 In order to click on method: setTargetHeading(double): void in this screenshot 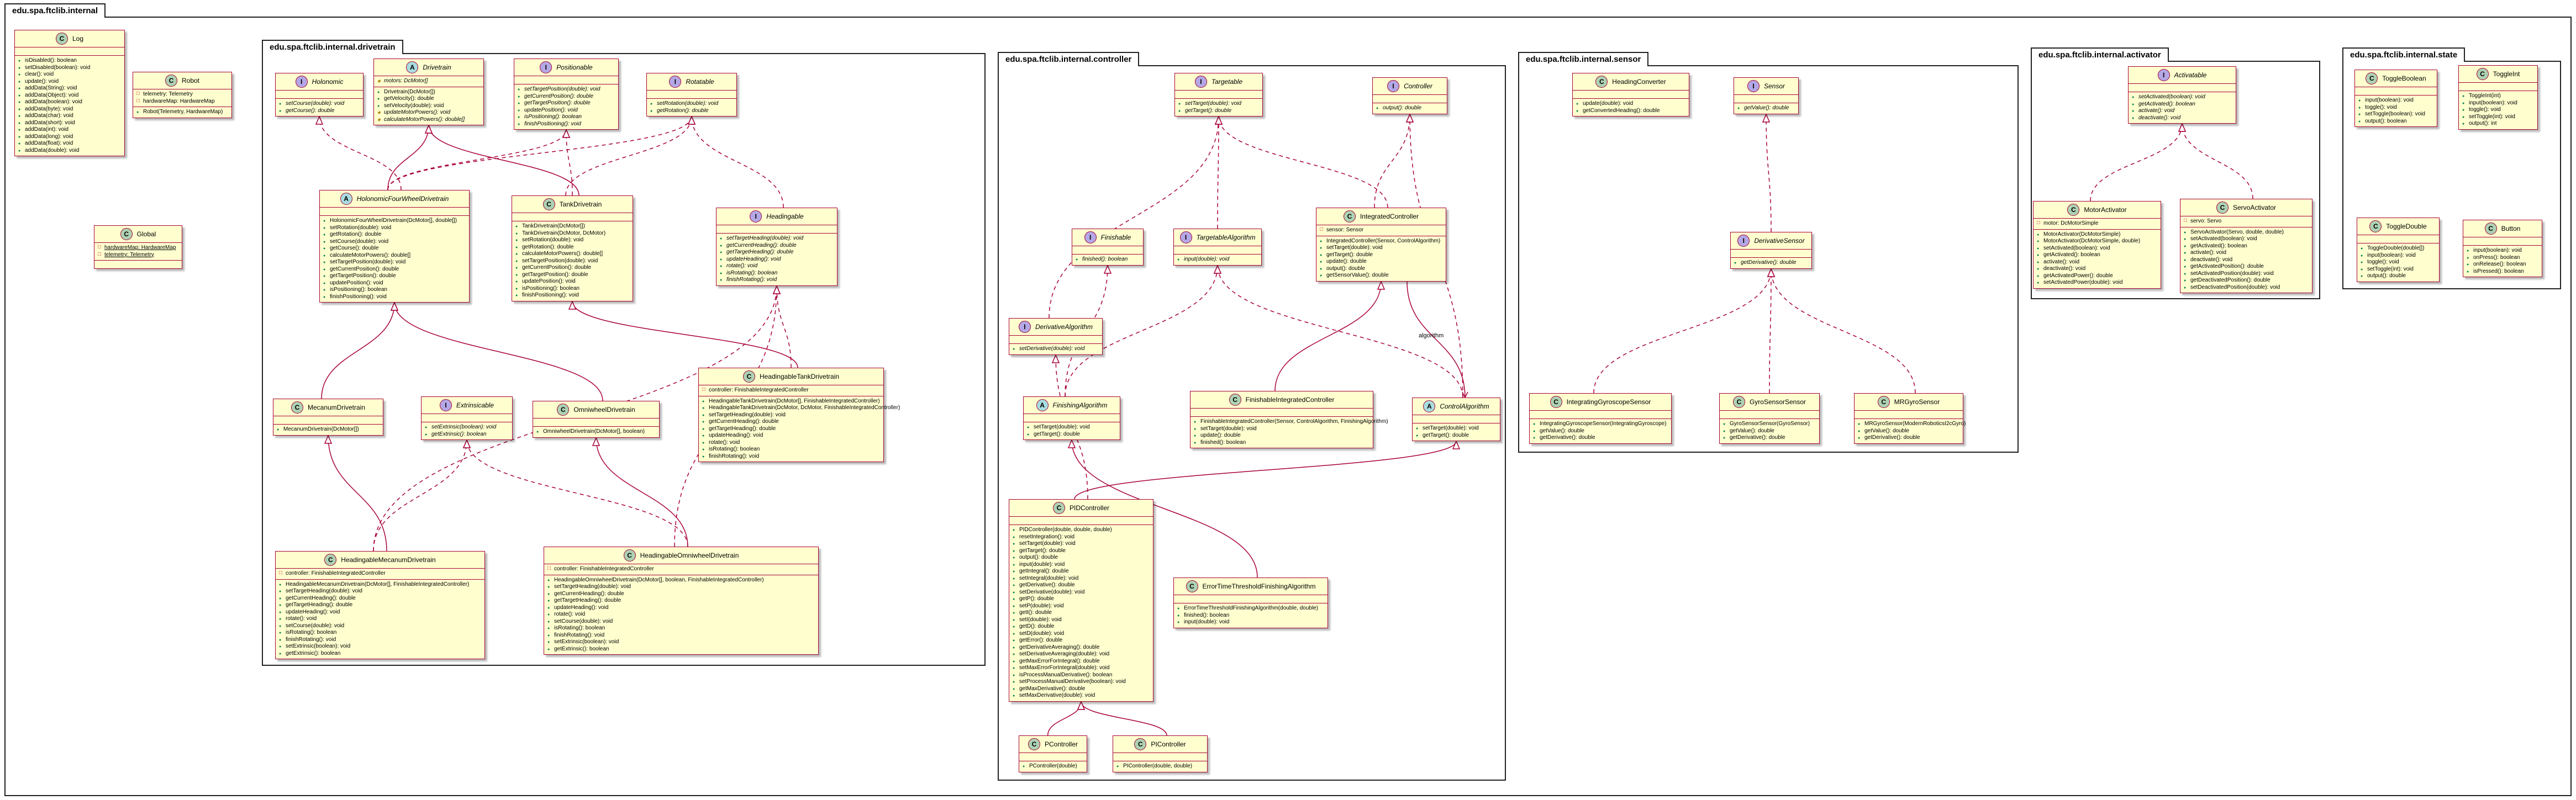, I will do `click(380, 592)`.